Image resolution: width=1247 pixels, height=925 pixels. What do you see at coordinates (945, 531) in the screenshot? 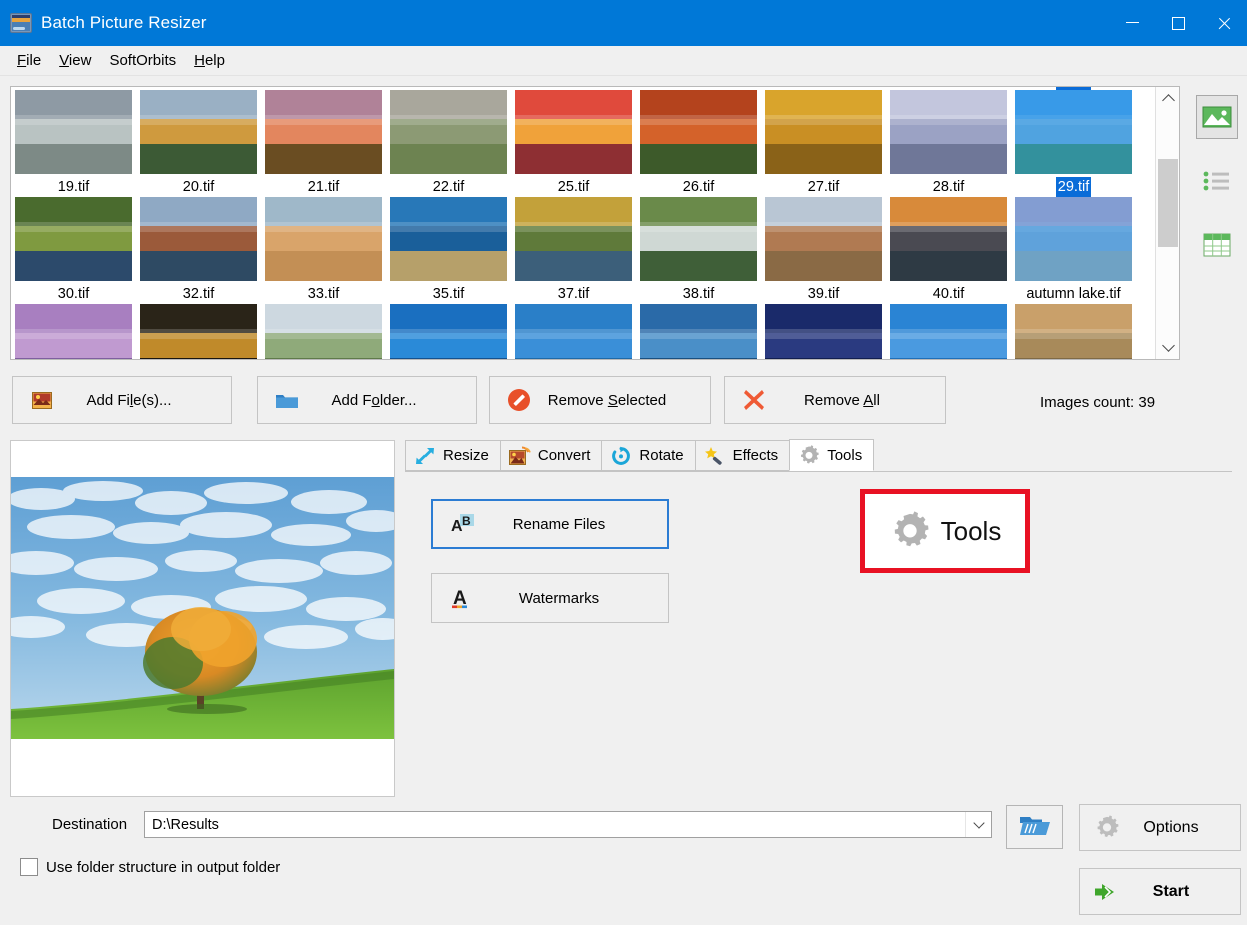
I see `tools-callout-highlight: Tools` at bounding box center [945, 531].